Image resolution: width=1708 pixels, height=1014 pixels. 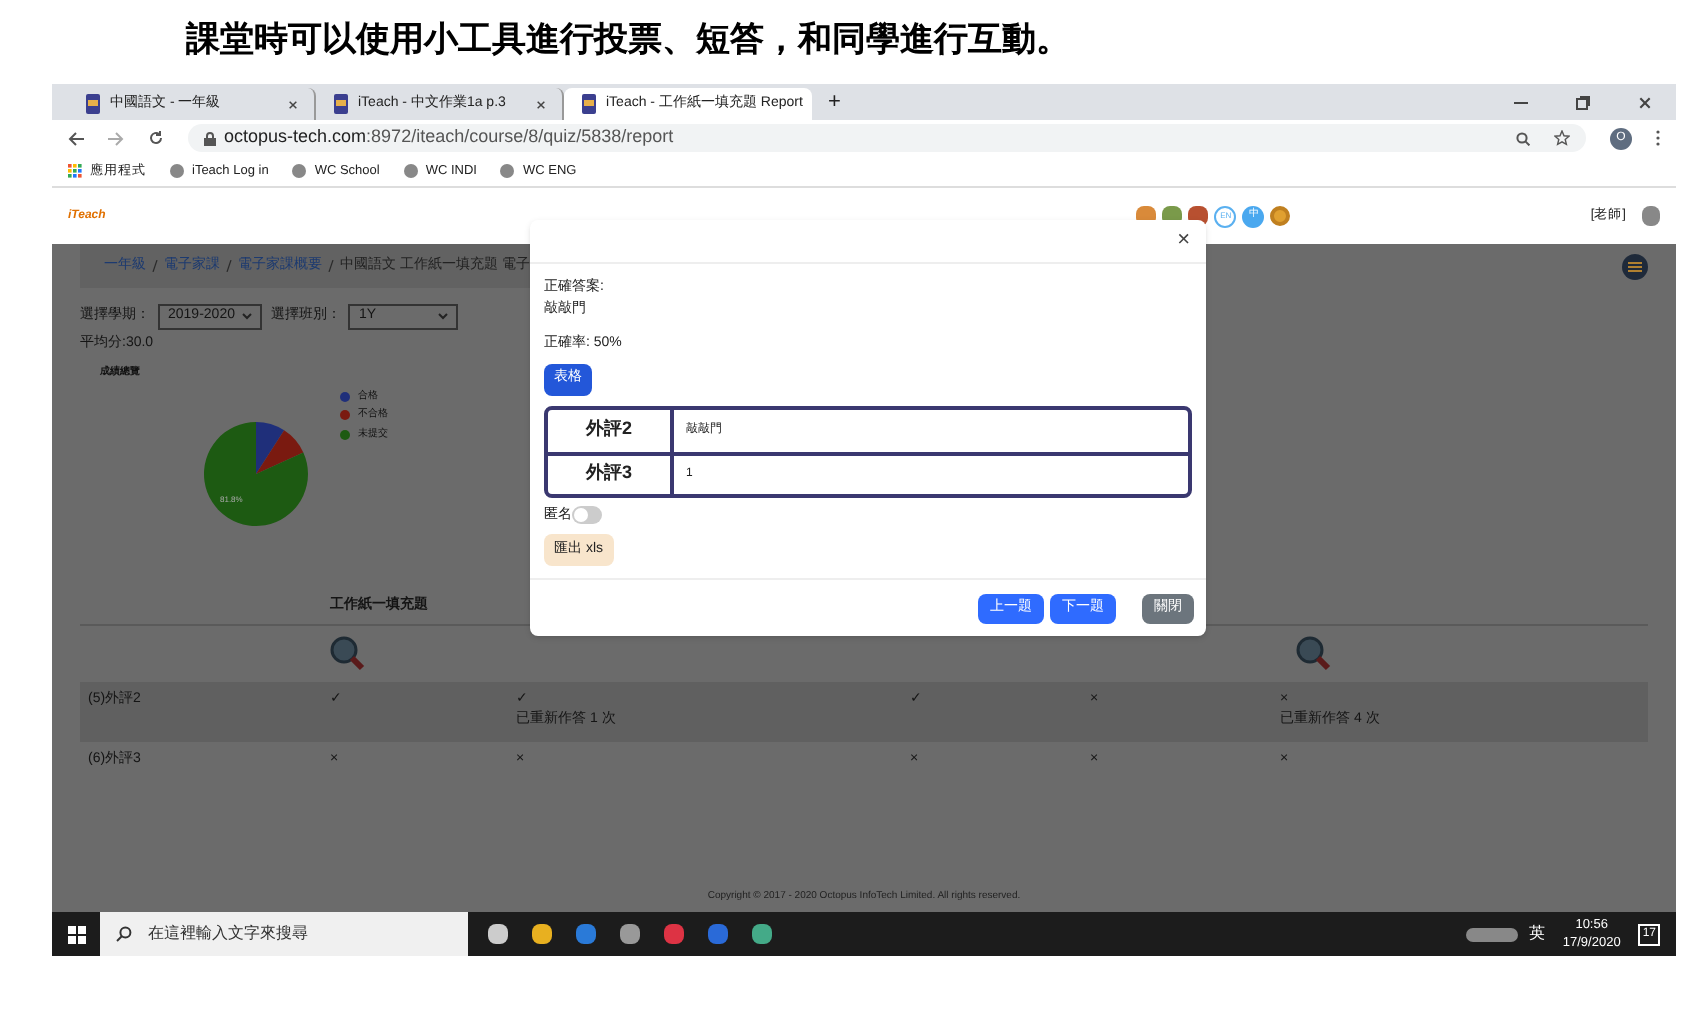 I want to click on windows-icon, so click(x=76, y=934).